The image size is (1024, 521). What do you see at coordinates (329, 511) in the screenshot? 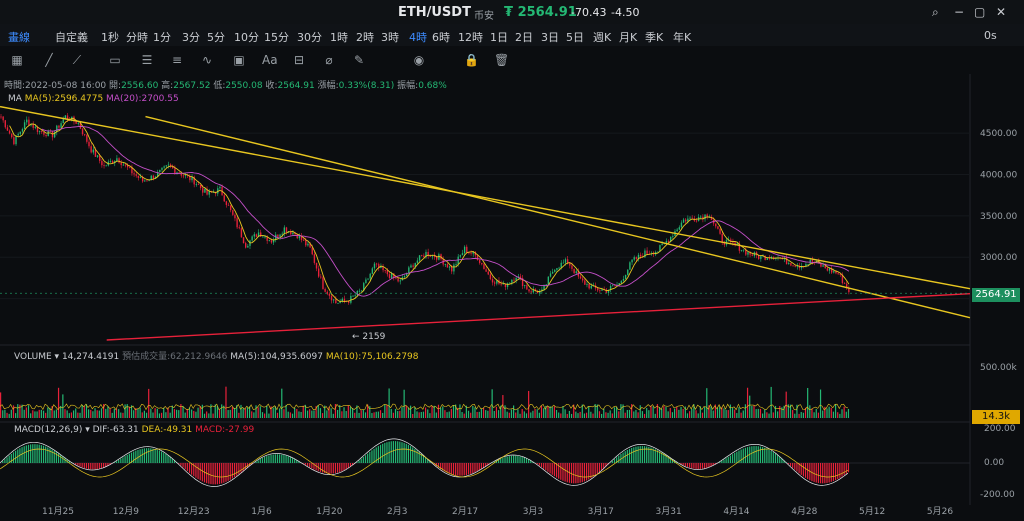
I see `x-tick-label: 1月20` at bounding box center [329, 511].